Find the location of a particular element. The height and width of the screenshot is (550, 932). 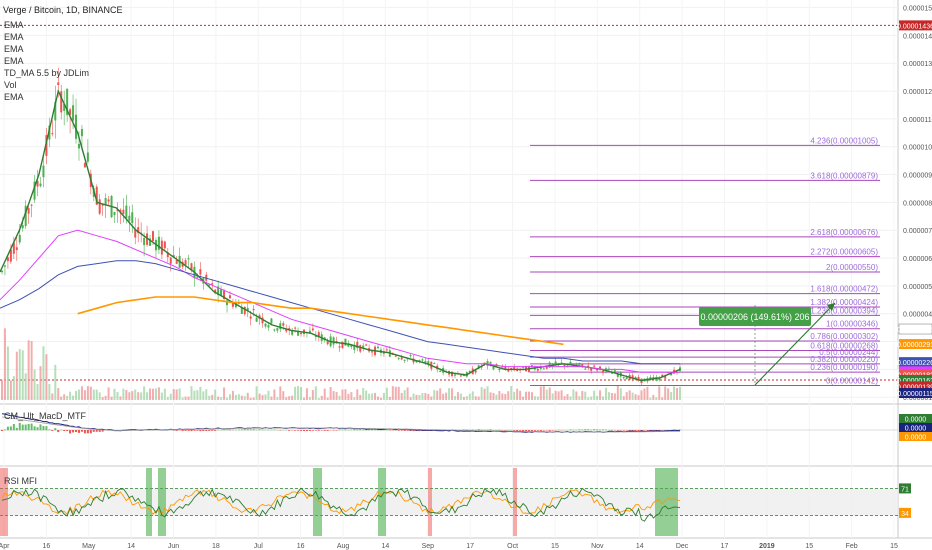

rsi-oversold-zone is located at coordinates (162, 502).